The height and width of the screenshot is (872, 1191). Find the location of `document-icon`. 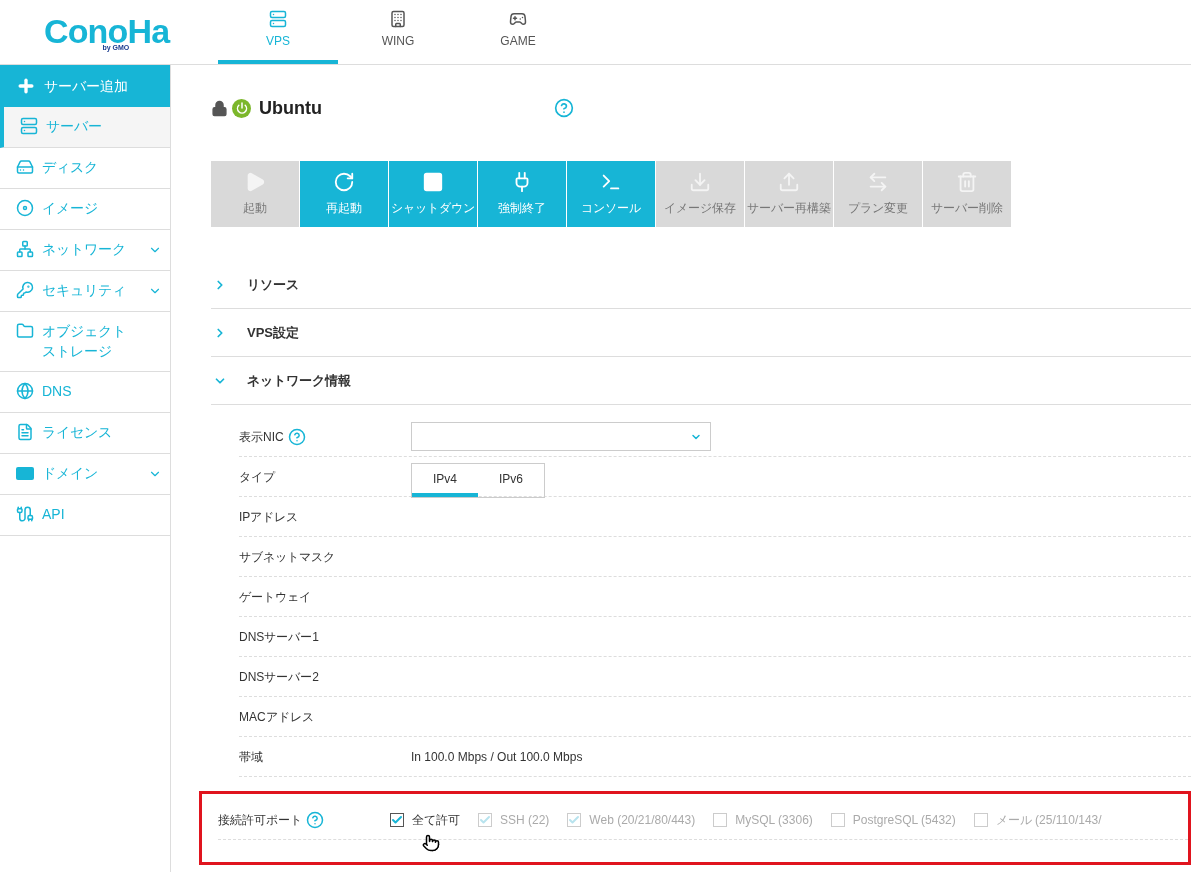

document-icon is located at coordinates (25, 432).